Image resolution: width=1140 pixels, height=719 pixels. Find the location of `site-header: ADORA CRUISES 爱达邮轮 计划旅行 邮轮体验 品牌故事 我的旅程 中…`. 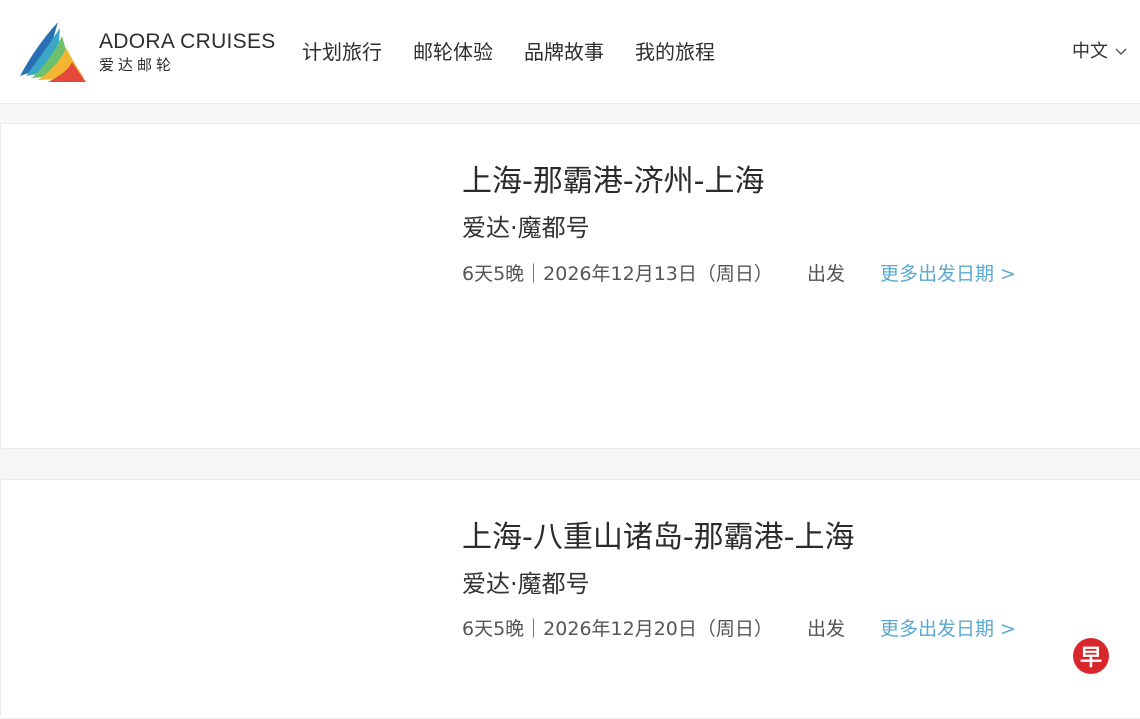

site-header: ADORA CRUISES 爱达邮轮 计划旅行 邮轮体验 品牌故事 我的旅程 中… is located at coordinates (570, 52).